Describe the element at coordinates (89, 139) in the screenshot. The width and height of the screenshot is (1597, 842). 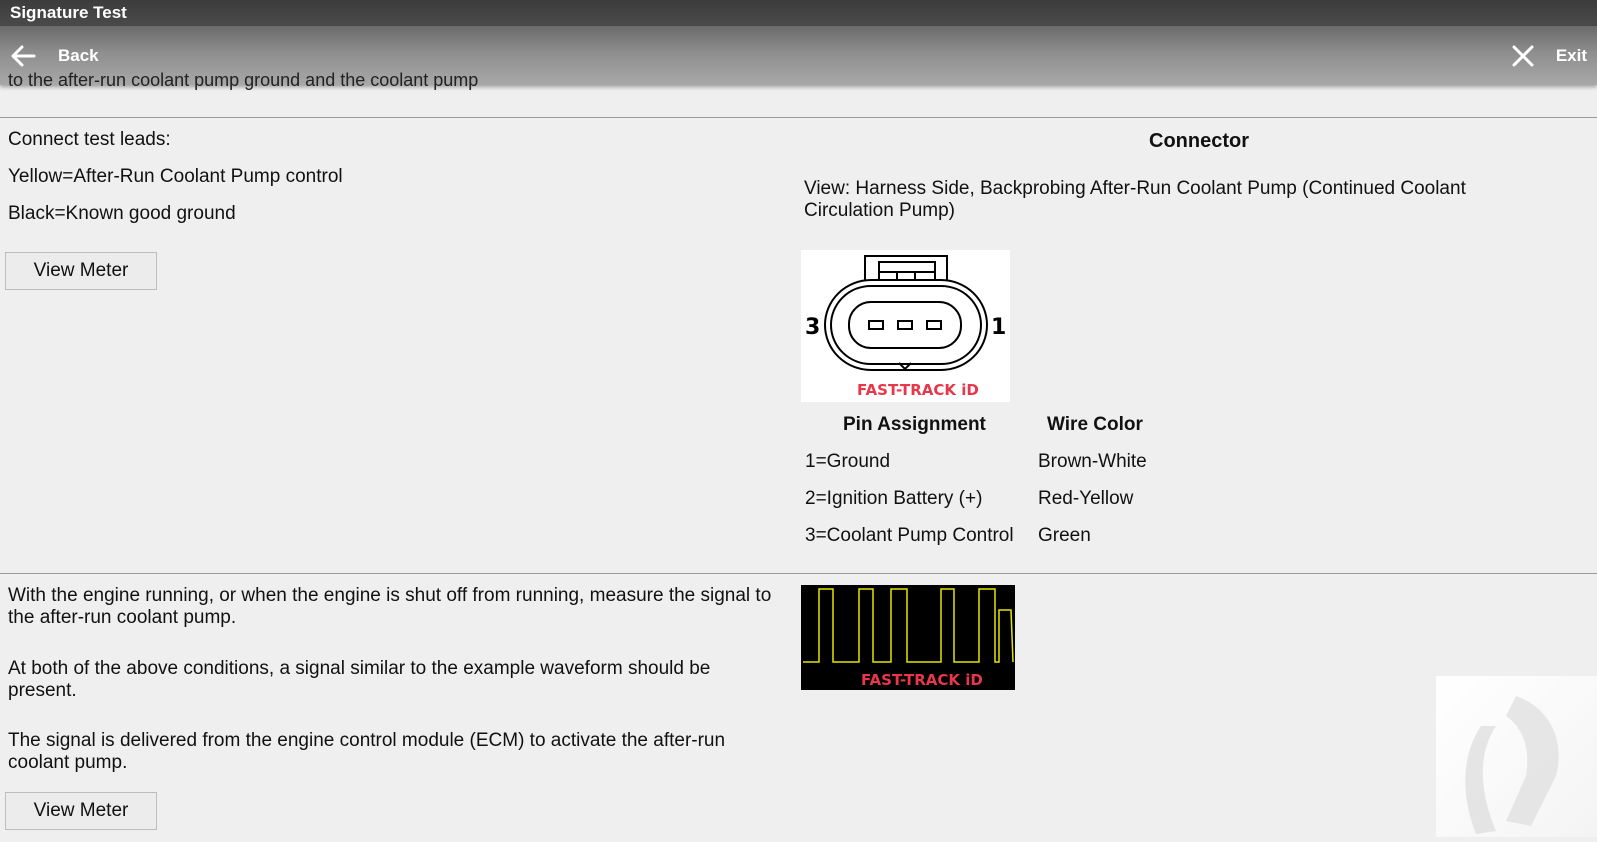
I see `leads-heading: Connect test leads:` at that location.